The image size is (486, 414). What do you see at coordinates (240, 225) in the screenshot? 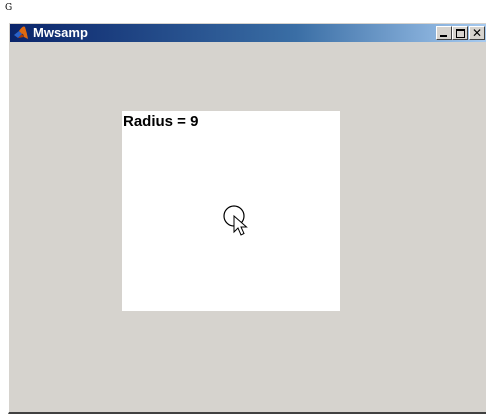
I see `arrow-cursor-icon` at bounding box center [240, 225].